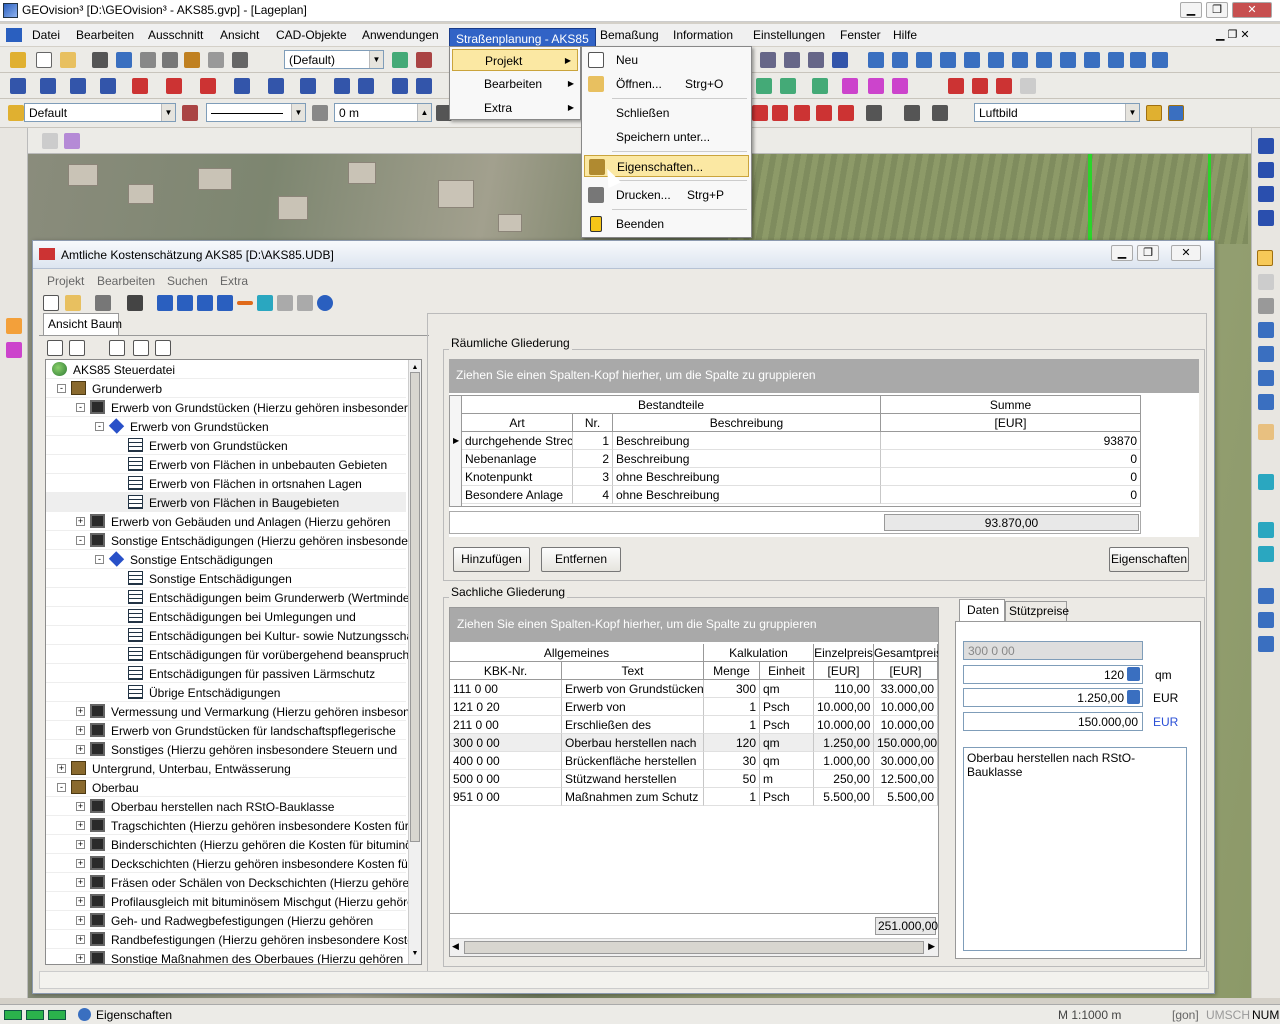 The height and width of the screenshot is (1024, 1280). I want to click on new-icon, so click(44, 60).